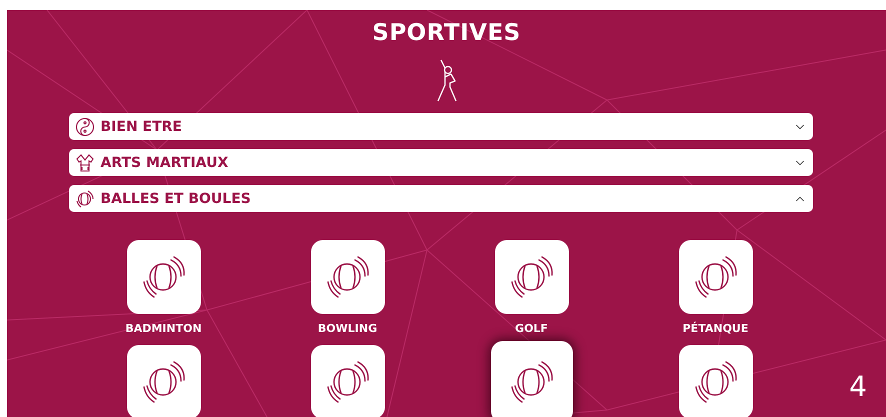 The image size is (886, 417). Describe the element at coordinates (440, 162) in the screenshot. I see `category-accordion: ARTS MARTIAUX` at that location.